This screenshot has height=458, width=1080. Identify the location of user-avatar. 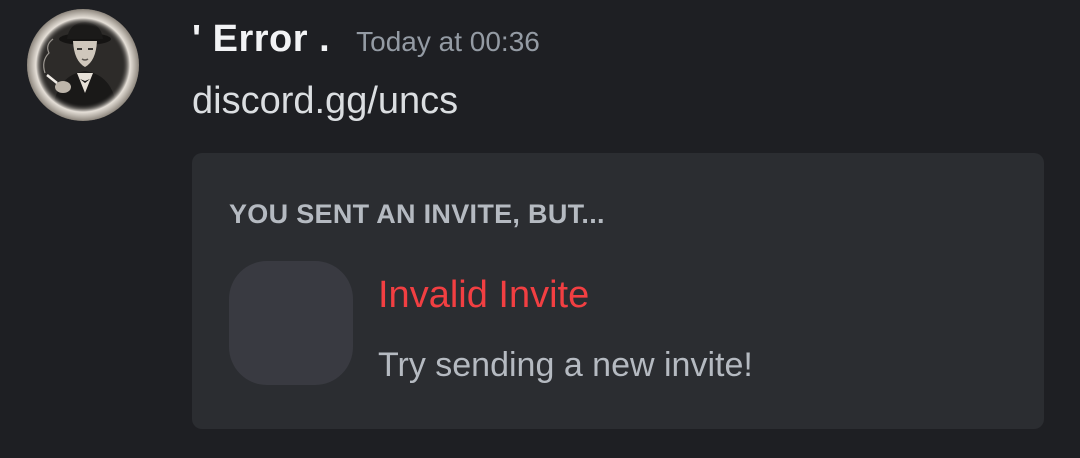
(83, 65).